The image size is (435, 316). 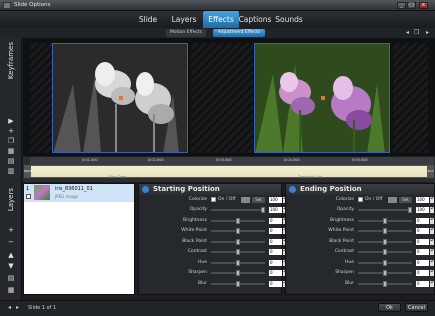 What do you see at coordinates (239, 33) in the screenshot?
I see `subtab-adjustment-effects: Adjustment Effects` at bounding box center [239, 33].